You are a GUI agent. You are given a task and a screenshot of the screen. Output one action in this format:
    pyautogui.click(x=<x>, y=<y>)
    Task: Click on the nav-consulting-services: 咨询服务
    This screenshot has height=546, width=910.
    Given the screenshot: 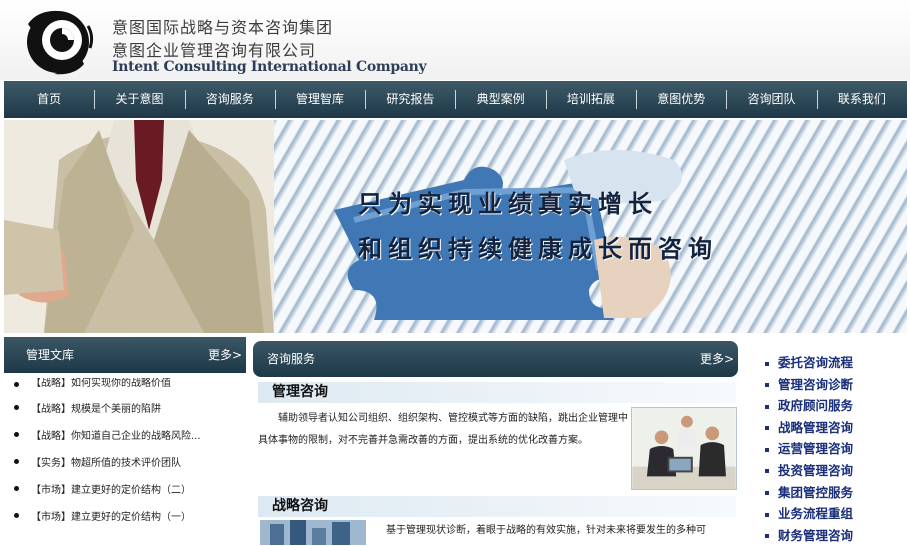 What is the action you would take?
    pyautogui.click(x=229, y=99)
    